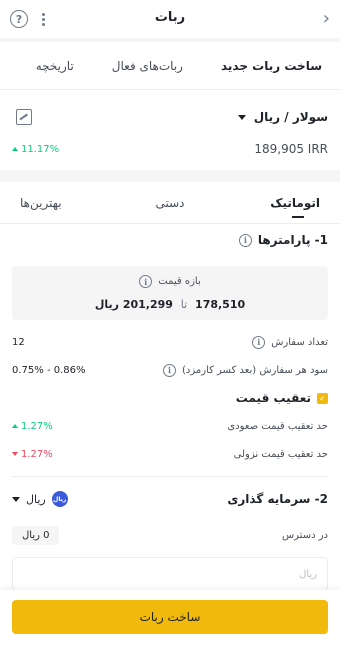 This screenshot has width=340, height=650. I want to click on trailing-toggle: ✓ تعقیب قیمت, so click(170, 398).